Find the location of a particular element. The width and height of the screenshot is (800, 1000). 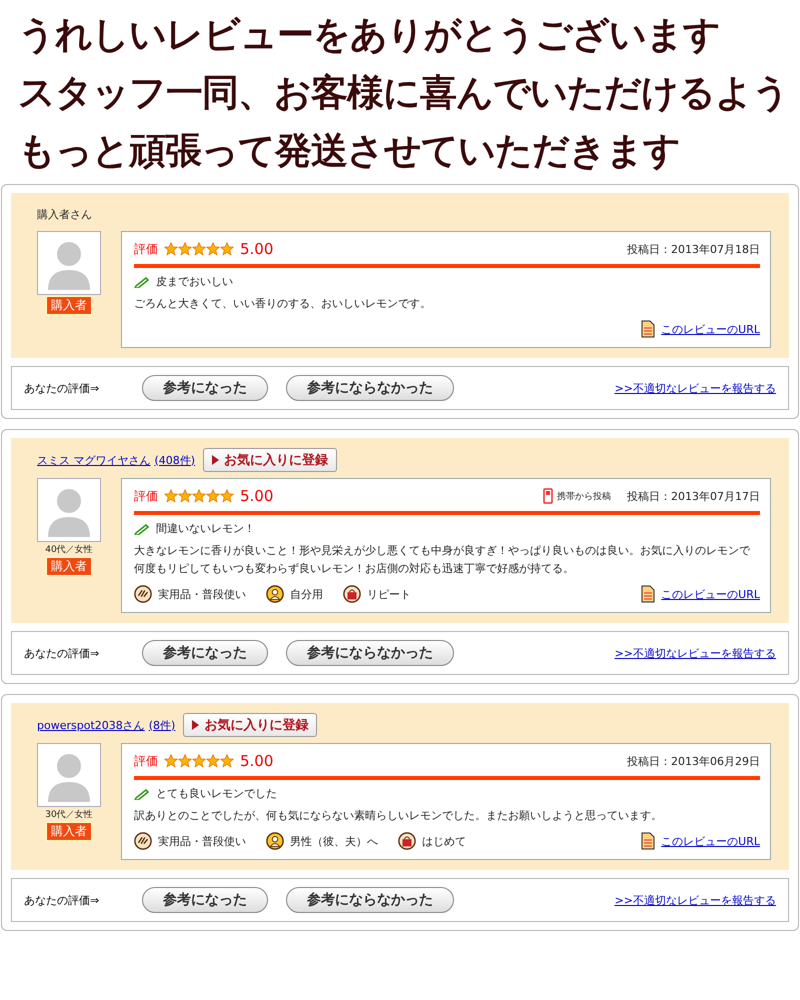

review-text: 訳ありとのことでしたが、何も気にならない素晴らしいレモンでした。またお願いしようと思っています。 is located at coordinates (398, 816).